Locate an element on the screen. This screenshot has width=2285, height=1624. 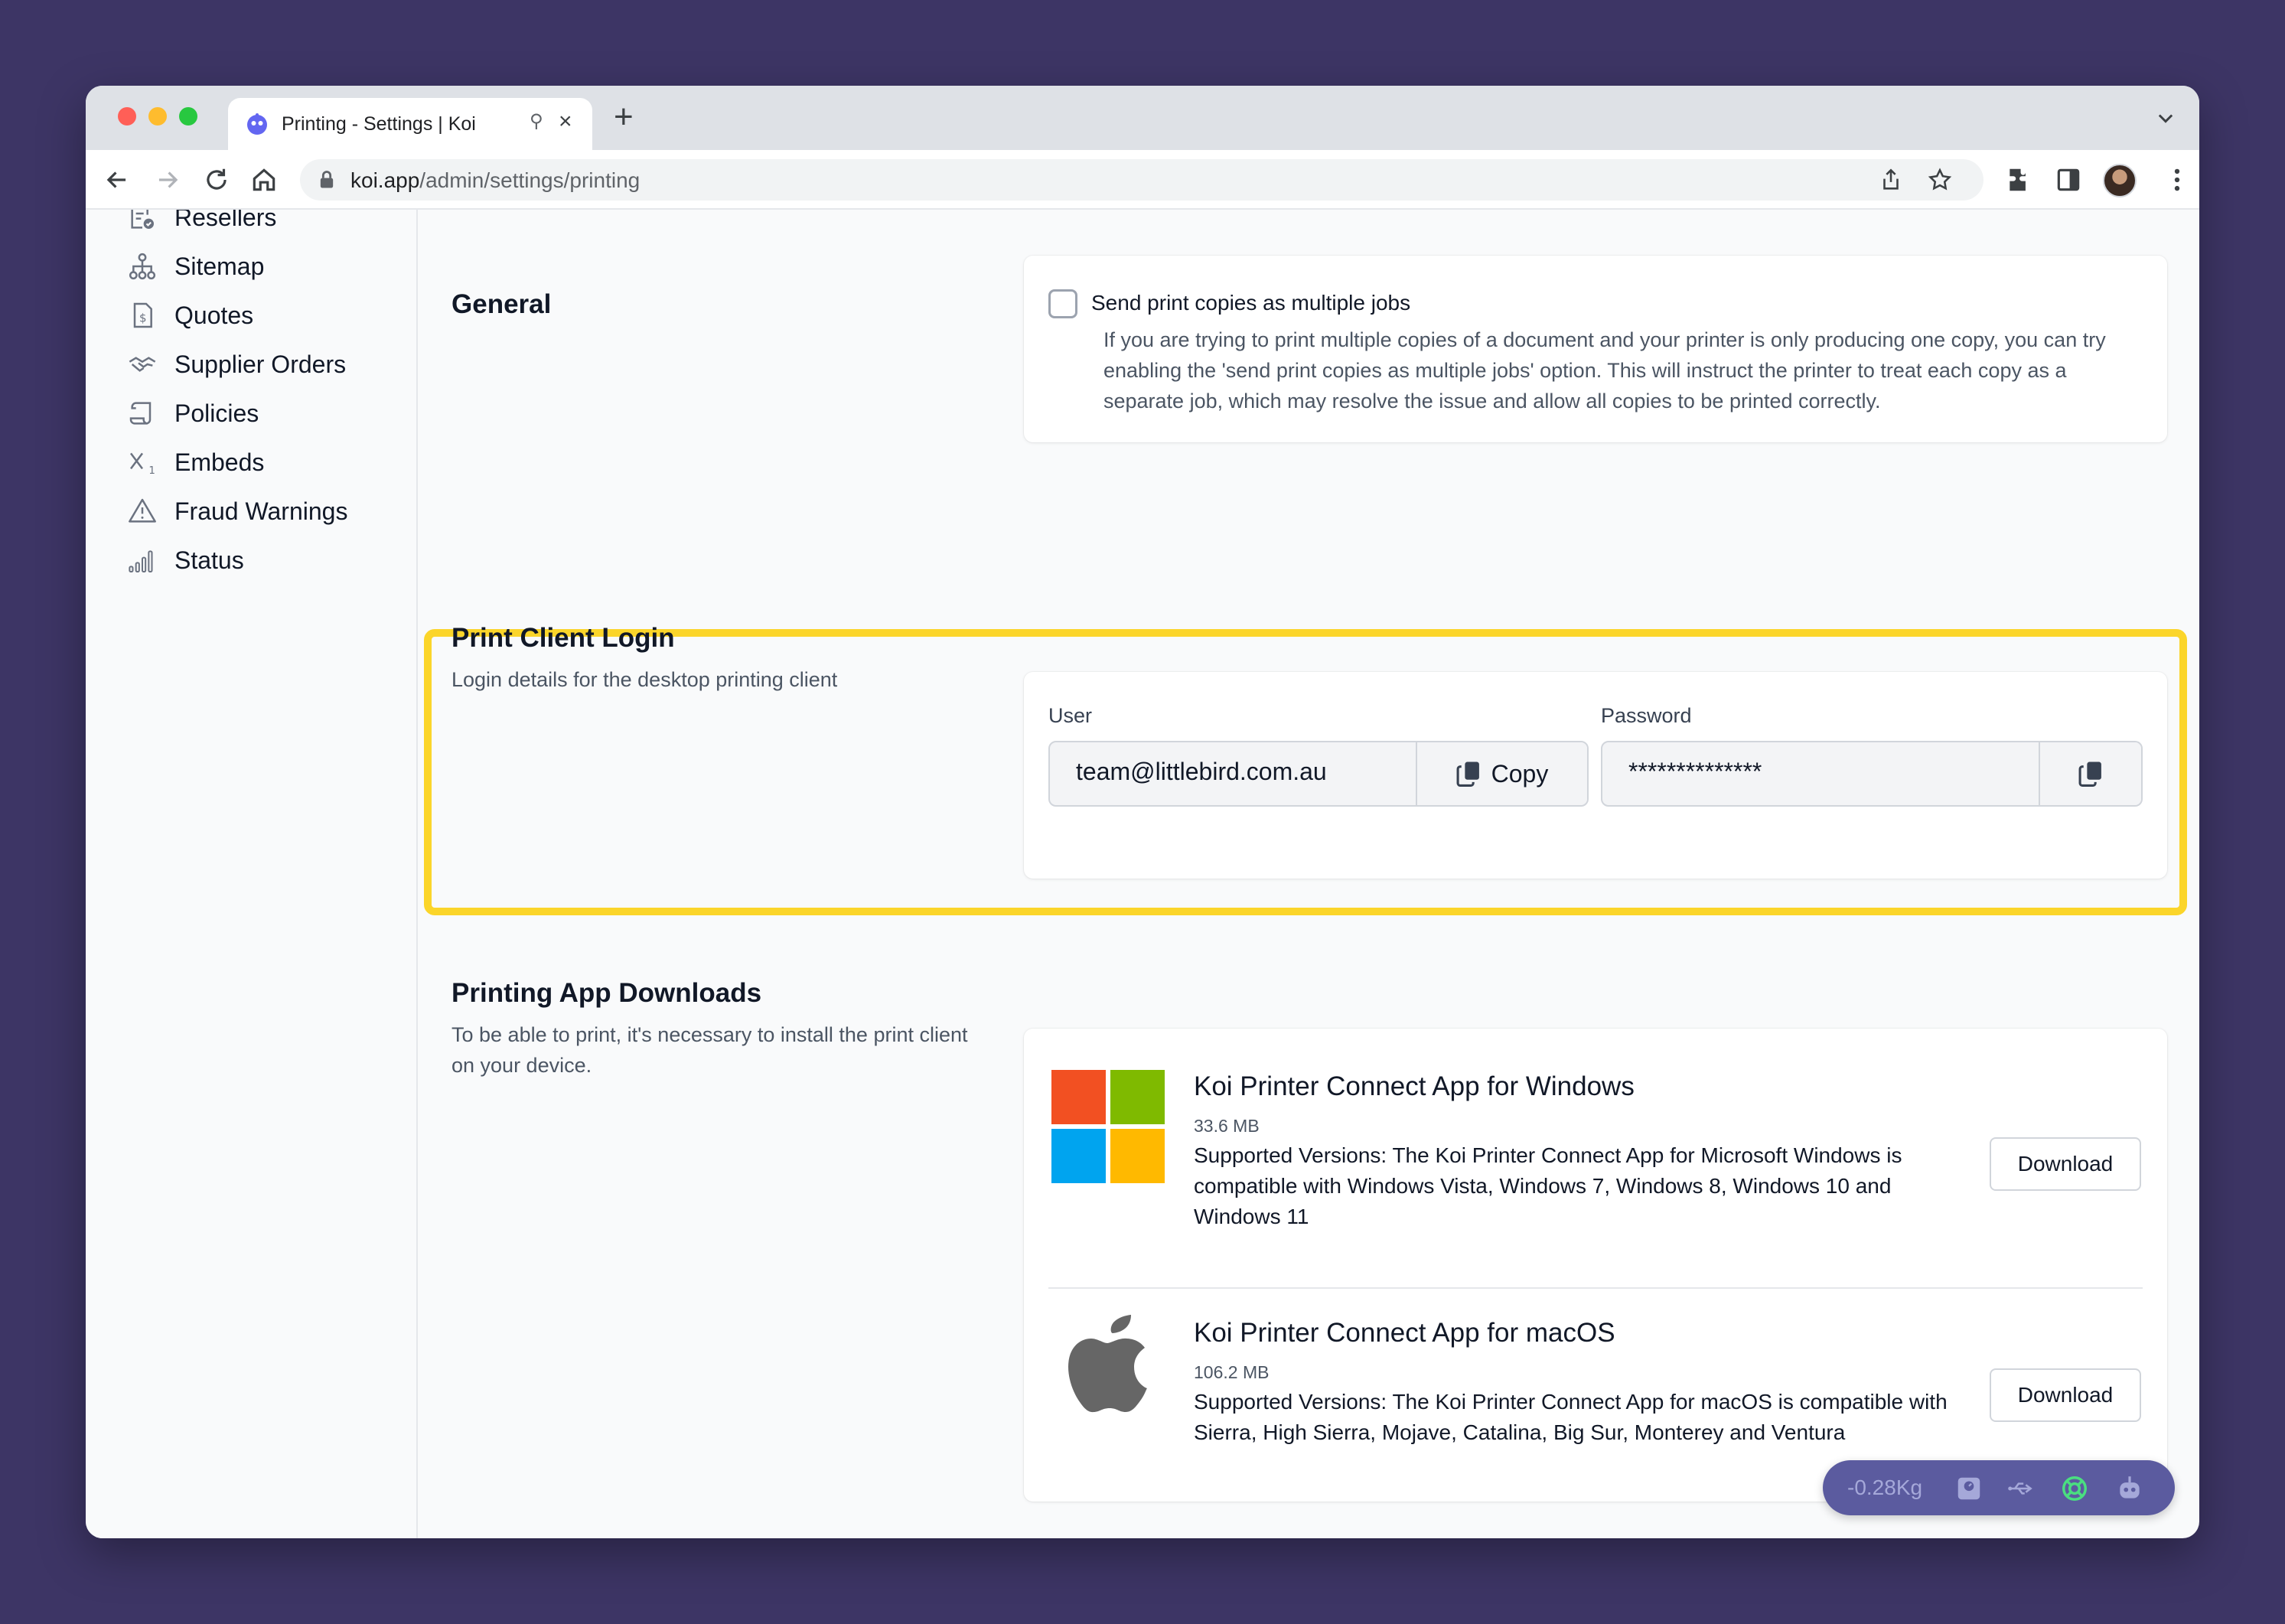
side-panel-icon is located at coordinates (2069, 180).